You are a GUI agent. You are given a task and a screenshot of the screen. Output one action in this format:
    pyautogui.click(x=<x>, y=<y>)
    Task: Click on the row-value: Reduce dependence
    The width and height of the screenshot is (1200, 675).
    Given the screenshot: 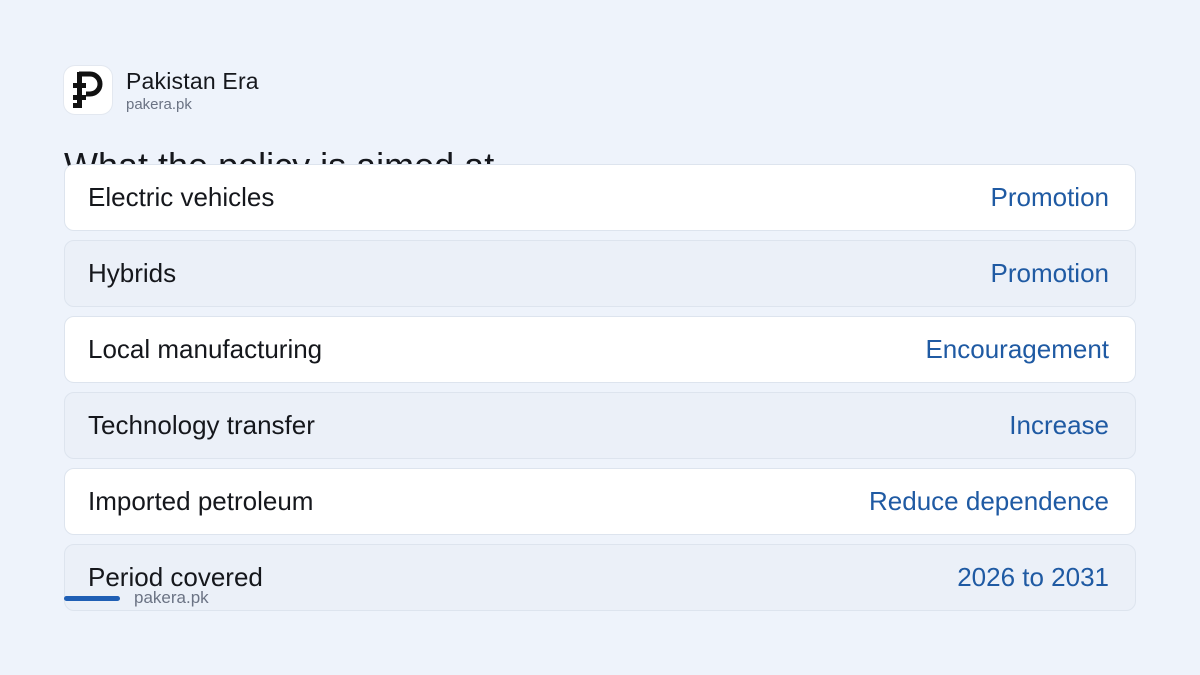 What is the action you would take?
    pyautogui.click(x=989, y=501)
    